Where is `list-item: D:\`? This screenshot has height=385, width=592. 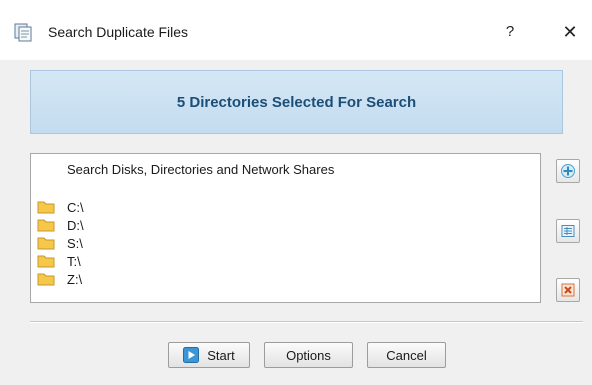
list-item: D:\ is located at coordinates (60, 225).